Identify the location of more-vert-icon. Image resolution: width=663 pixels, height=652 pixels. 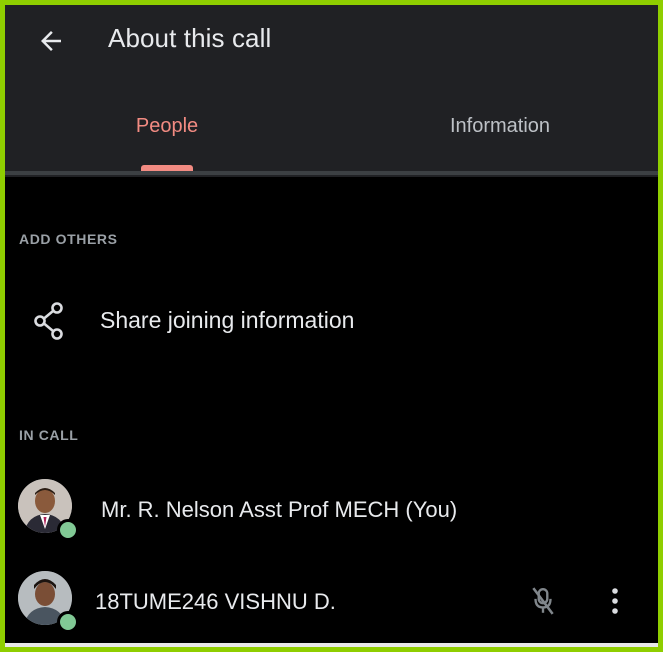
(615, 601).